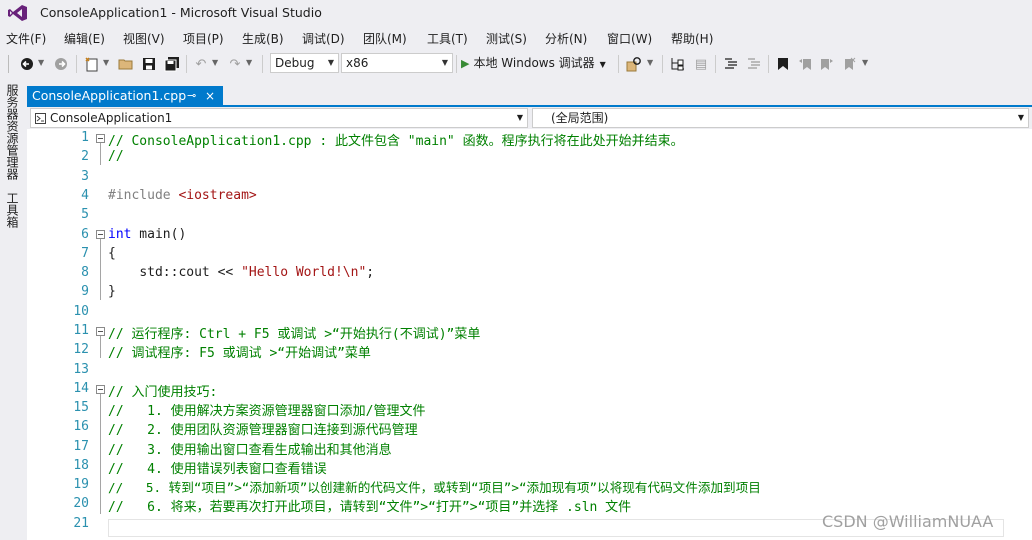 The image size is (1032, 540). What do you see at coordinates (92, 64) in the screenshot?
I see `new-project-icon` at bounding box center [92, 64].